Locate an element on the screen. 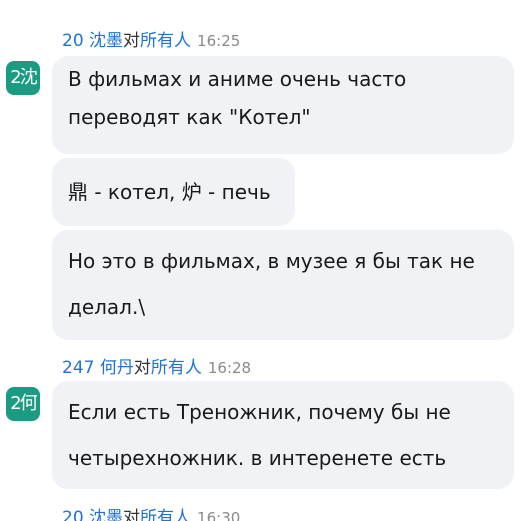  message-line: В фильмах и аниме очень часто is located at coordinates (237, 79).